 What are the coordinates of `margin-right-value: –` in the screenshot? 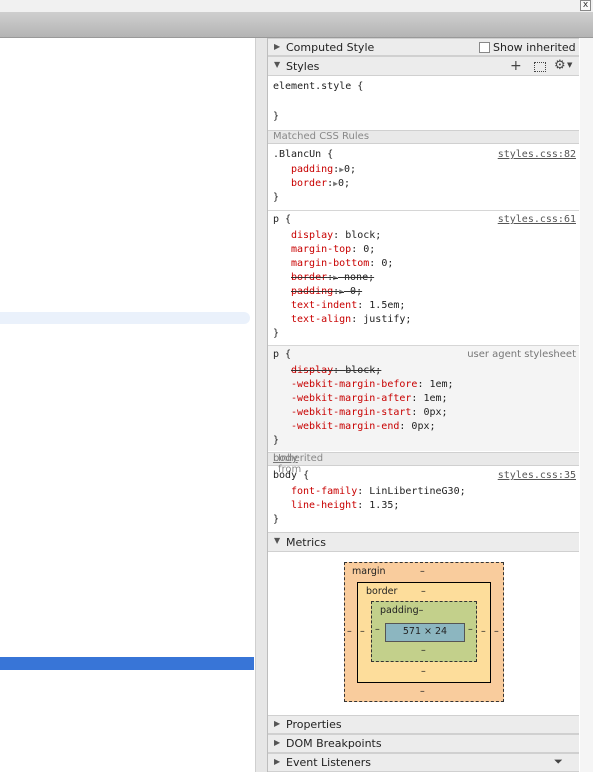 It's located at (496, 631).